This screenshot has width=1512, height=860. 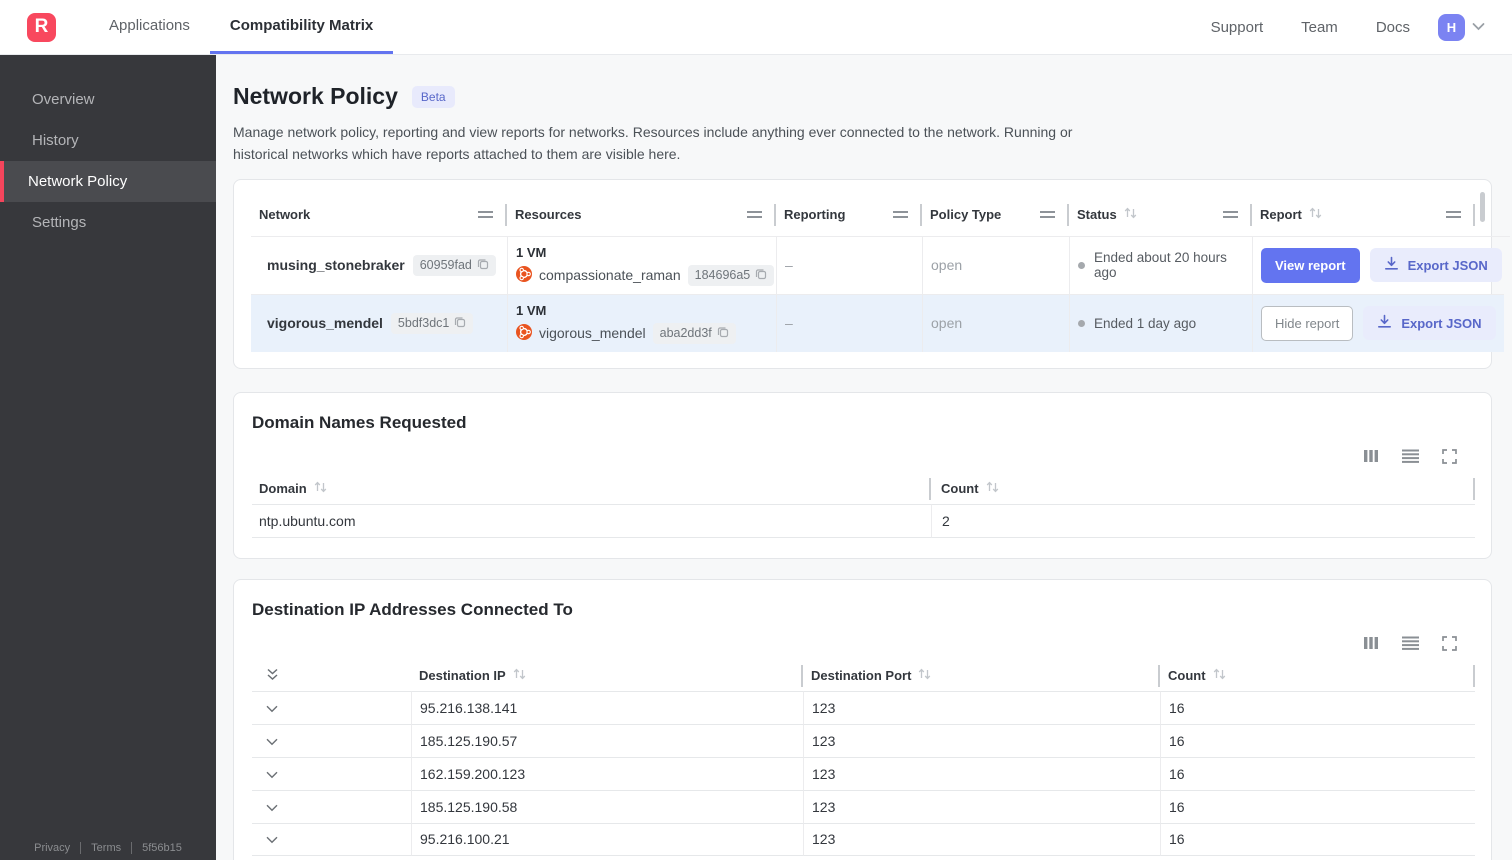 What do you see at coordinates (52, 848) in the screenshot?
I see `privacy-link: Privacy` at bounding box center [52, 848].